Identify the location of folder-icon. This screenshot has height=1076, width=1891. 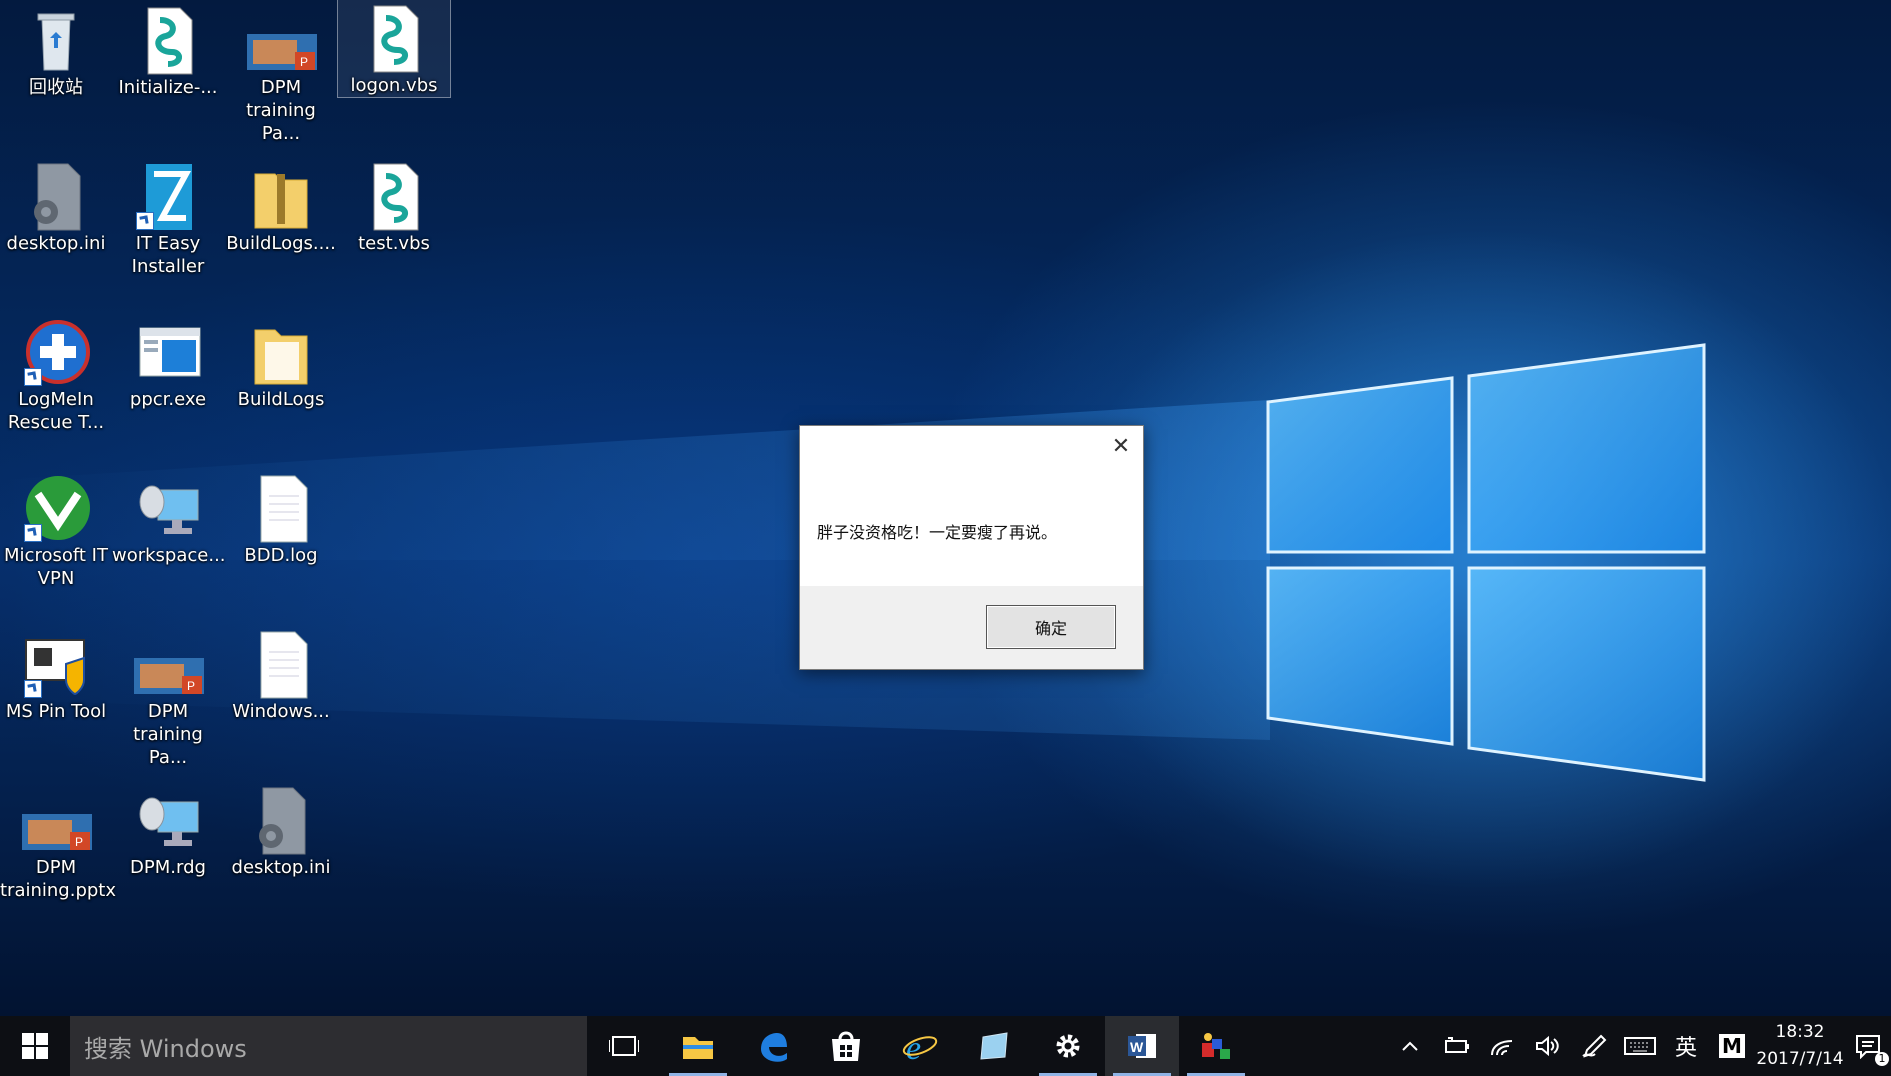
(281, 352).